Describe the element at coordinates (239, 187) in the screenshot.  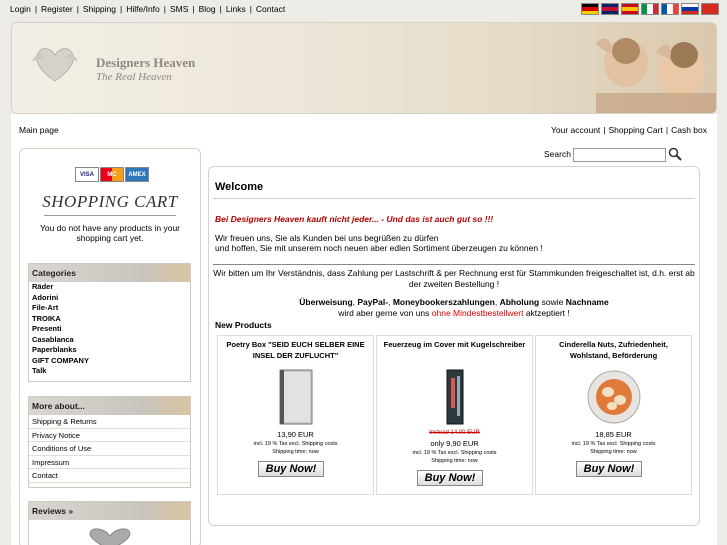
I see `welcome-title: Welcome` at that location.